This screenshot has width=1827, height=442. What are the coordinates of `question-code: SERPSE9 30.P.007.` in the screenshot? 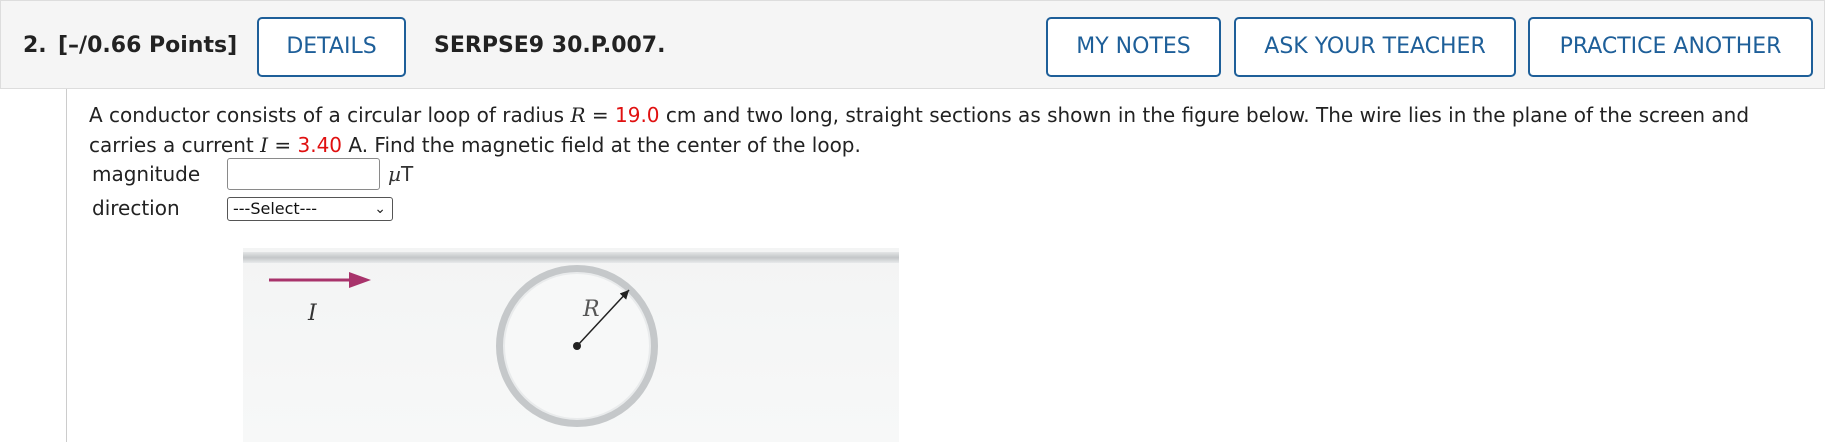 It's located at (550, 45).